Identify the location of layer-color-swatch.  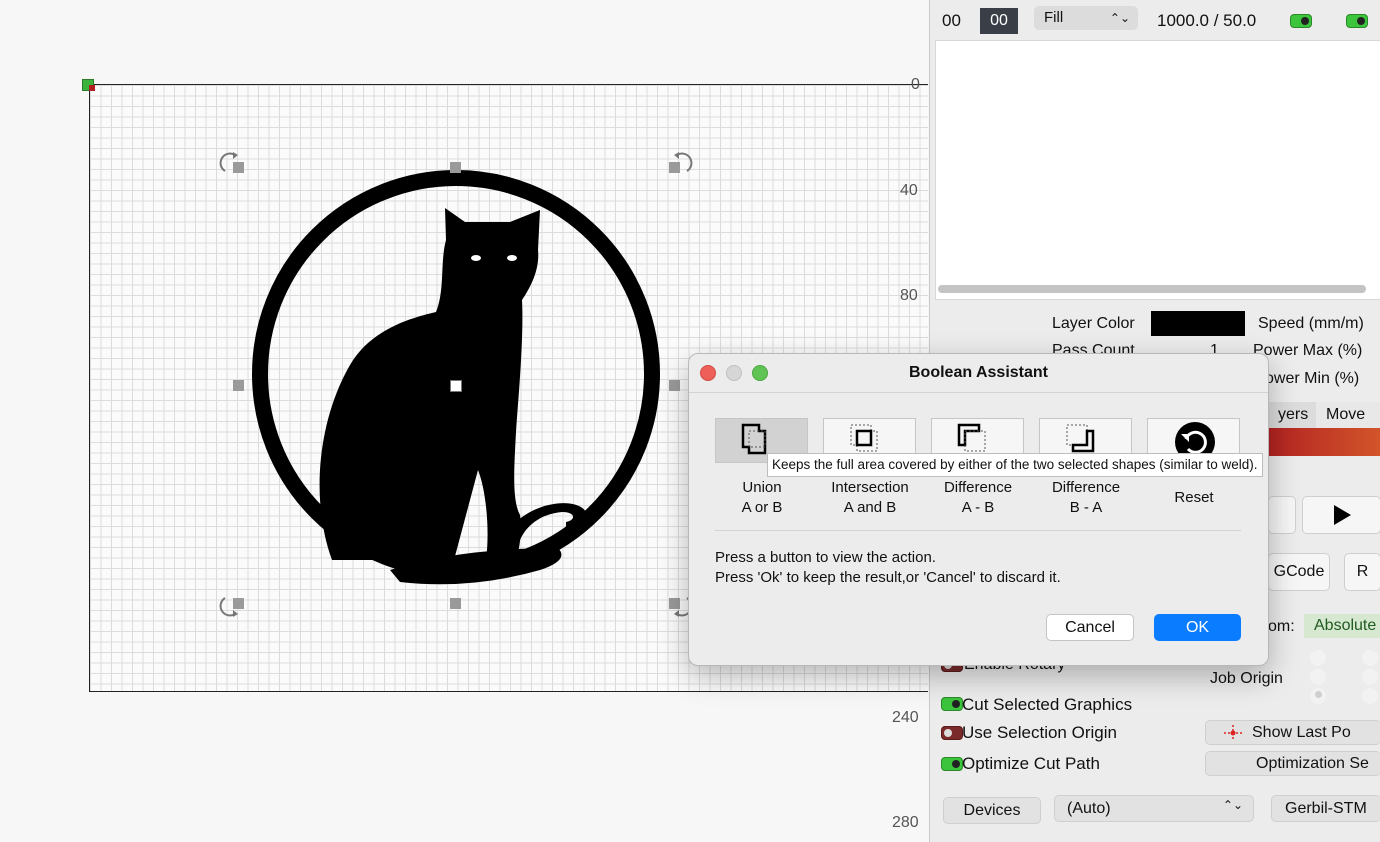
(1198, 323).